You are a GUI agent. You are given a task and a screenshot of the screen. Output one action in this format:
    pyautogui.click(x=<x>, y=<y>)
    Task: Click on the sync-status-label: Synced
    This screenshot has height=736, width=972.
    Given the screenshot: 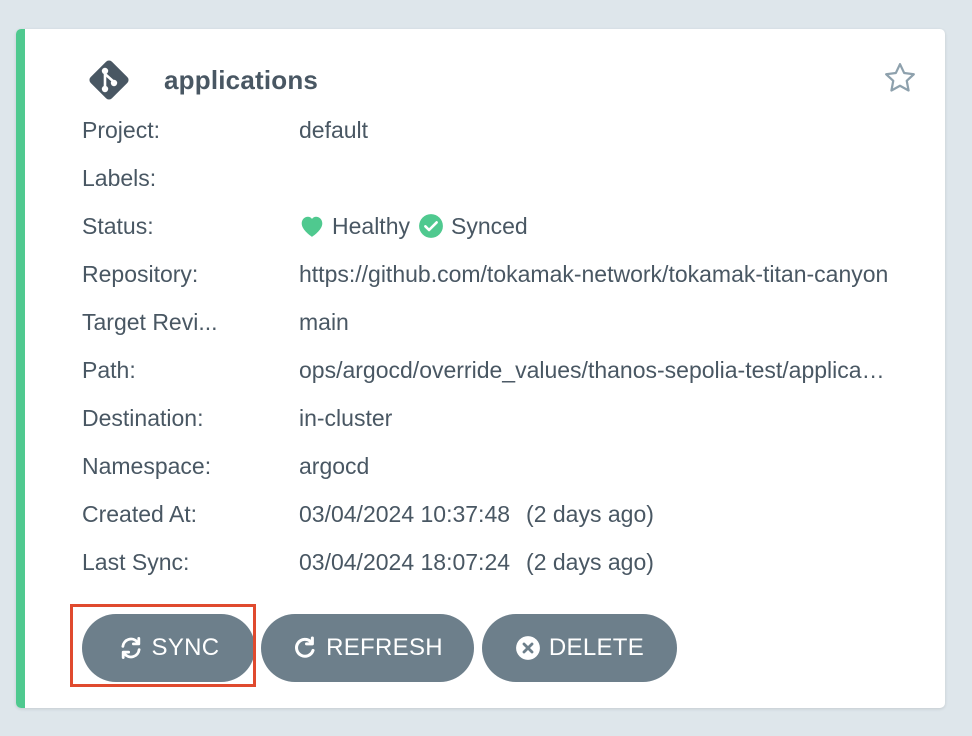 What is the action you would take?
    pyautogui.click(x=489, y=225)
    